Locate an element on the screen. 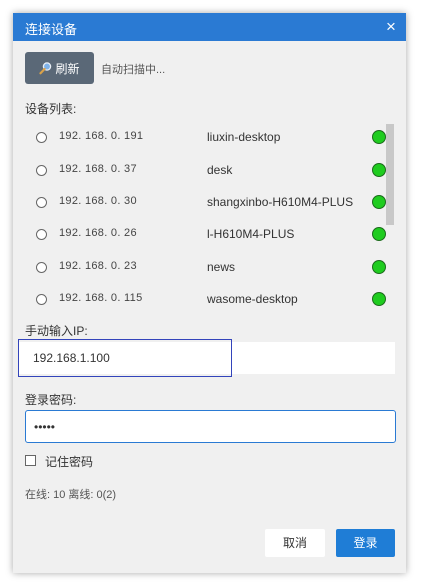 This screenshot has width=424, height=582. refresh-label: 刷新 is located at coordinates (67, 68).